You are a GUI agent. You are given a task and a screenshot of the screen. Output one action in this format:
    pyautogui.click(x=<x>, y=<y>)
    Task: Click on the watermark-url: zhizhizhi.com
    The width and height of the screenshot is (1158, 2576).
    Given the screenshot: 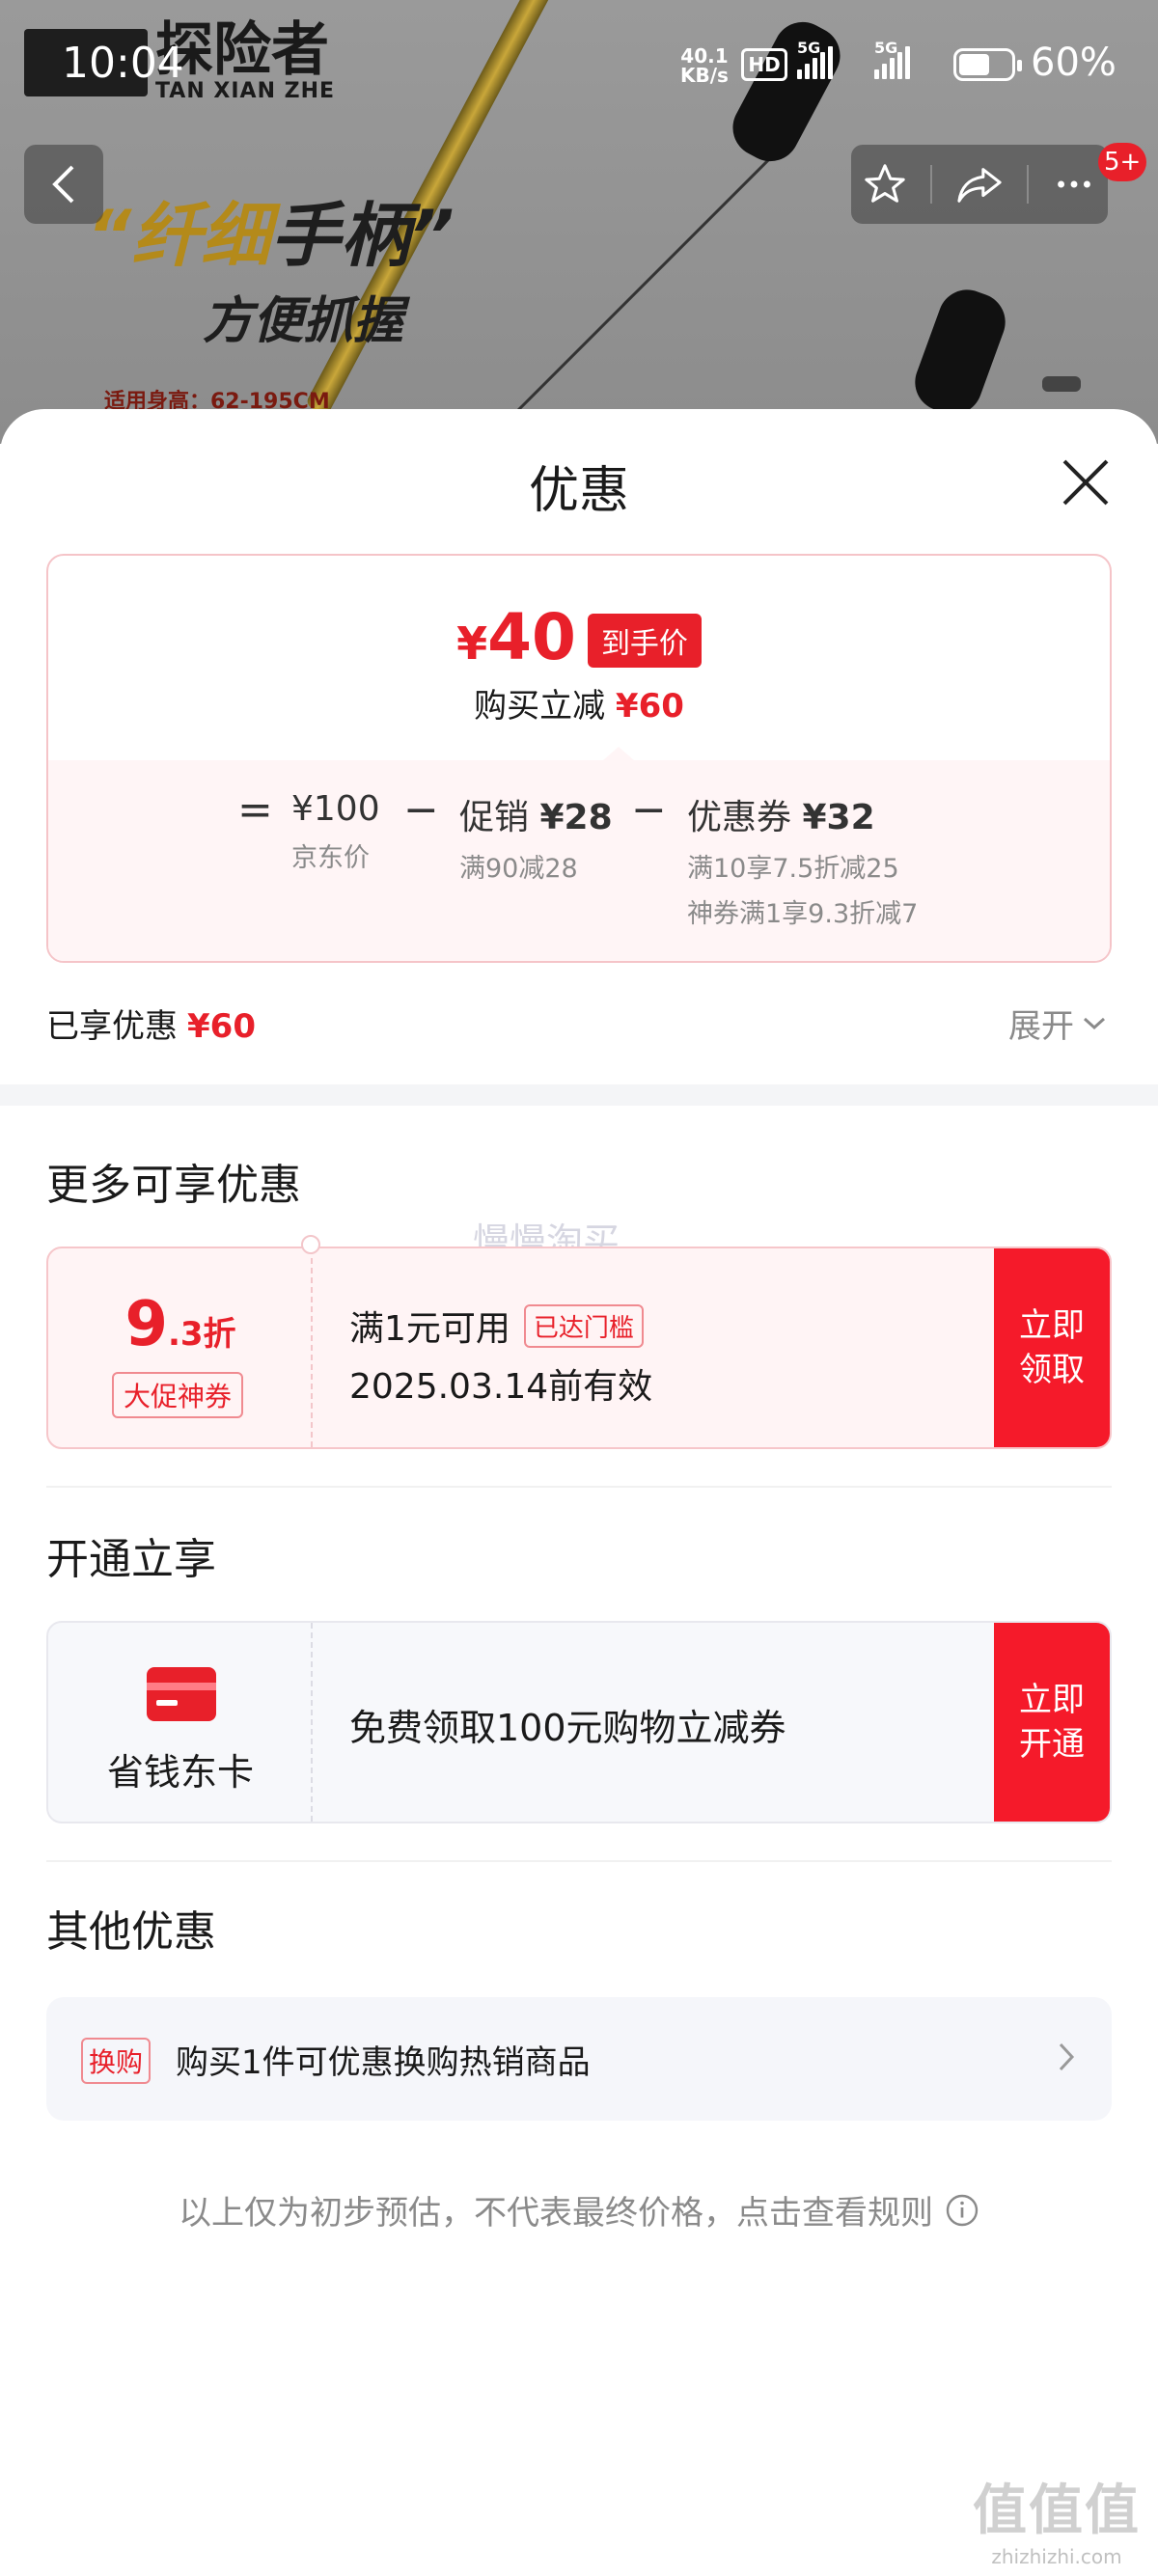 What is the action you would take?
    pyautogui.click(x=1056, y=2556)
    